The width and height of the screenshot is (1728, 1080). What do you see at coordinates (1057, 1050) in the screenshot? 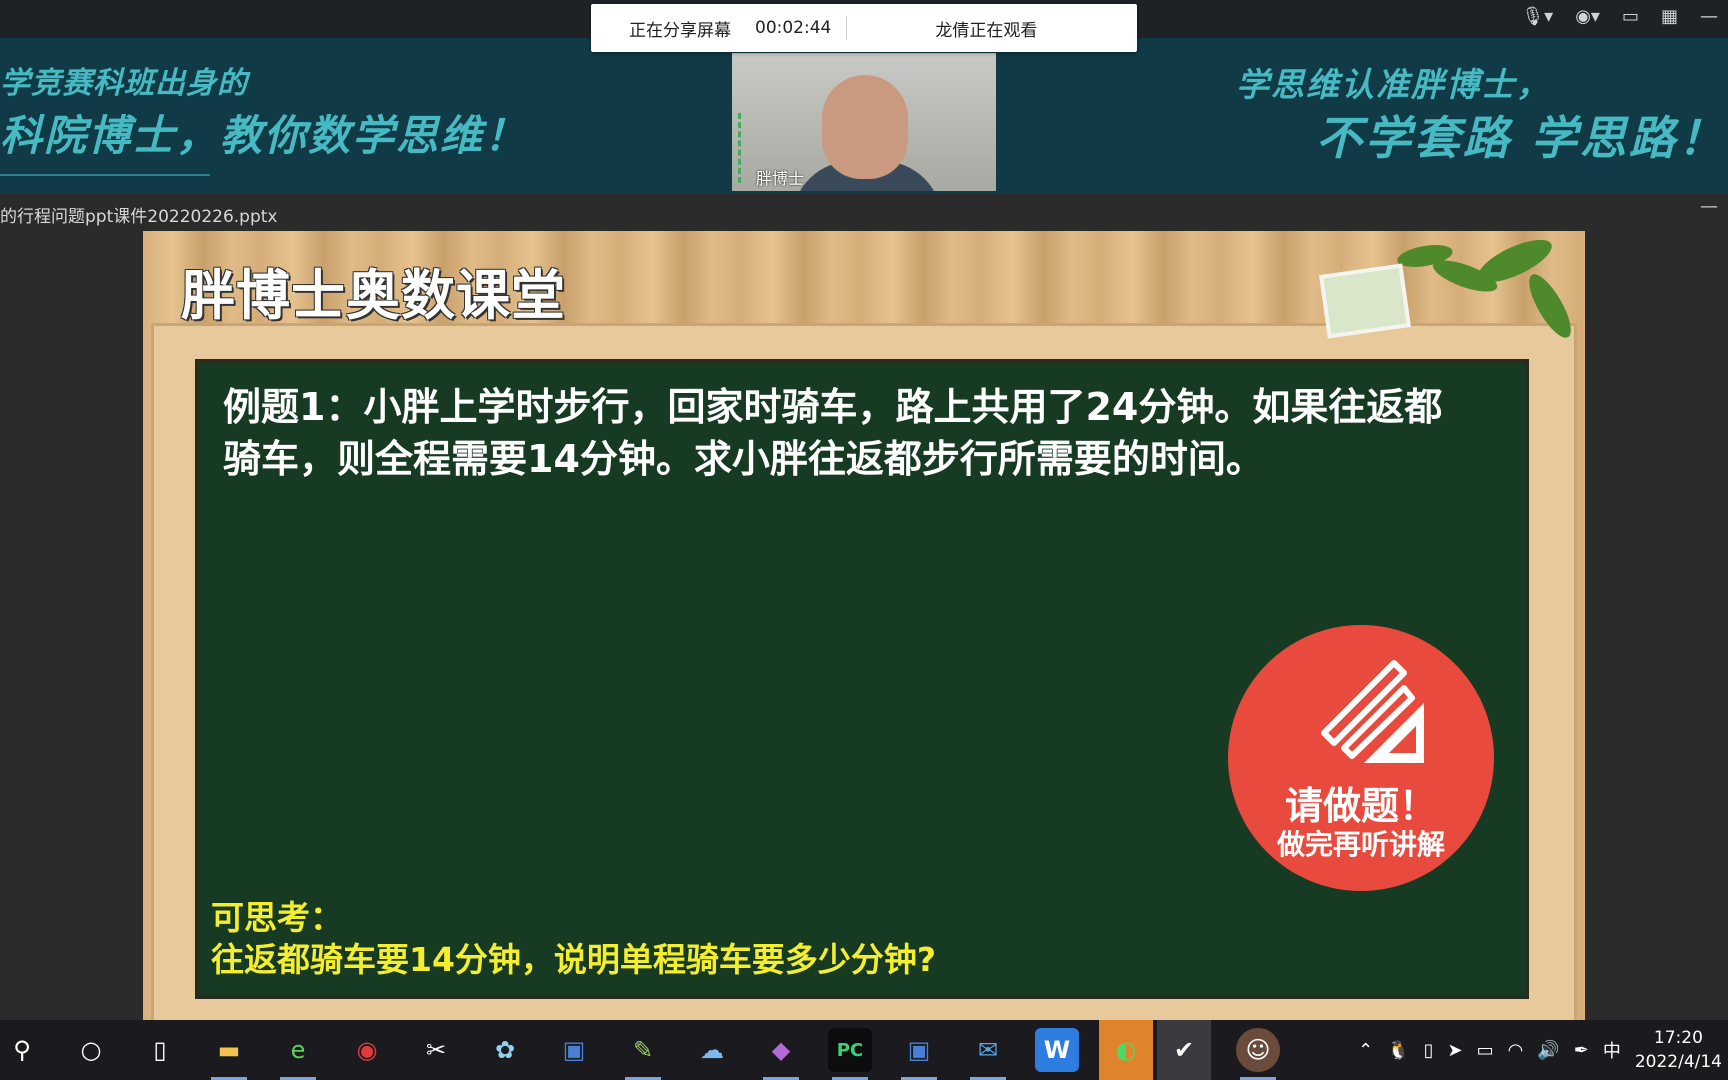
I see `wps-icon: W` at bounding box center [1057, 1050].